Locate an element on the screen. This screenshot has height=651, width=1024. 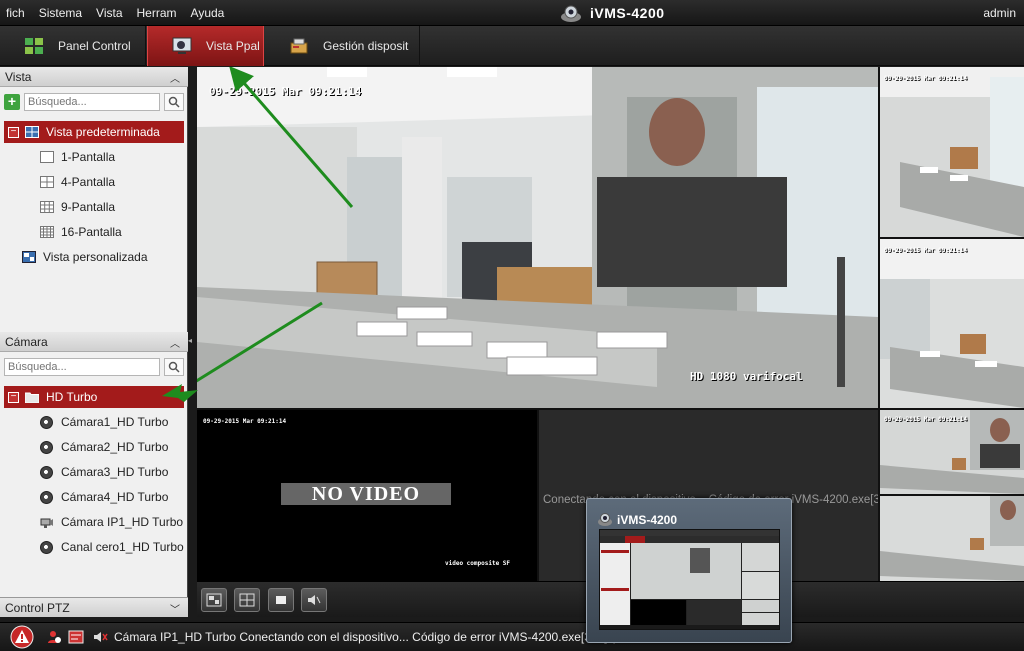
menu-tools: Herram is located at coordinates (157, 13).